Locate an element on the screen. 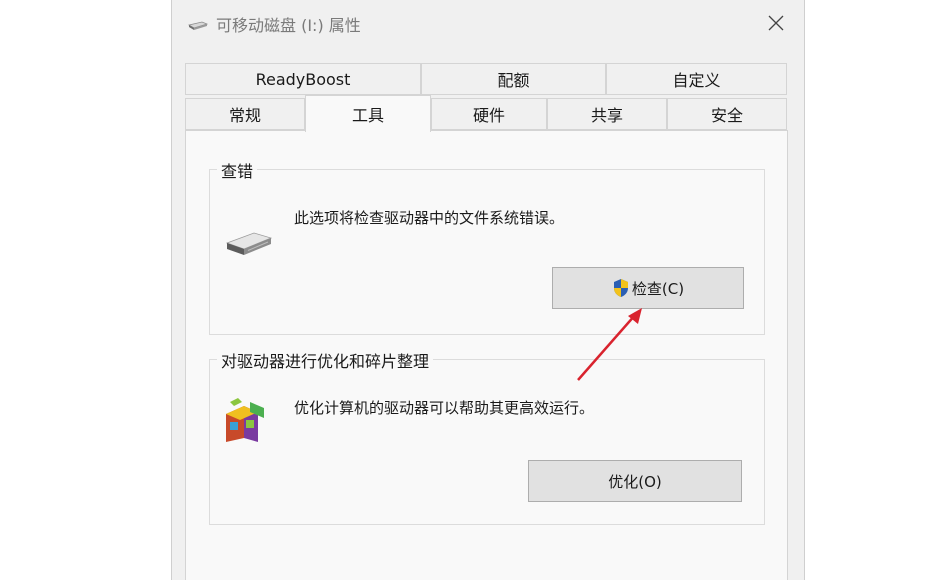 This screenshot has width=932, height=580. title-bar: 可移动磁盘 (I:) 属性 is located at coordinates (488, 23).